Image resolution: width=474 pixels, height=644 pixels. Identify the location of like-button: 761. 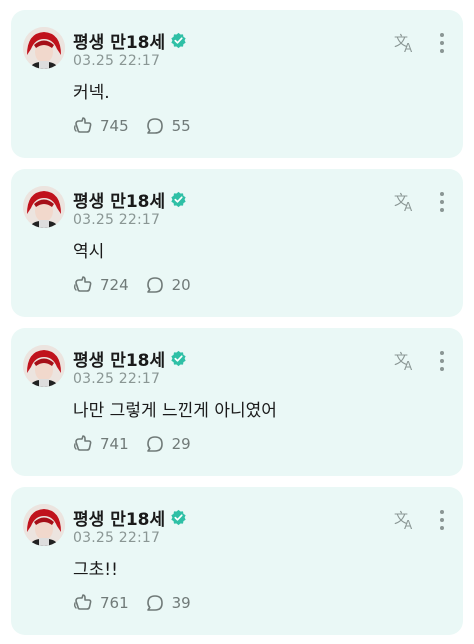
(101, 603).